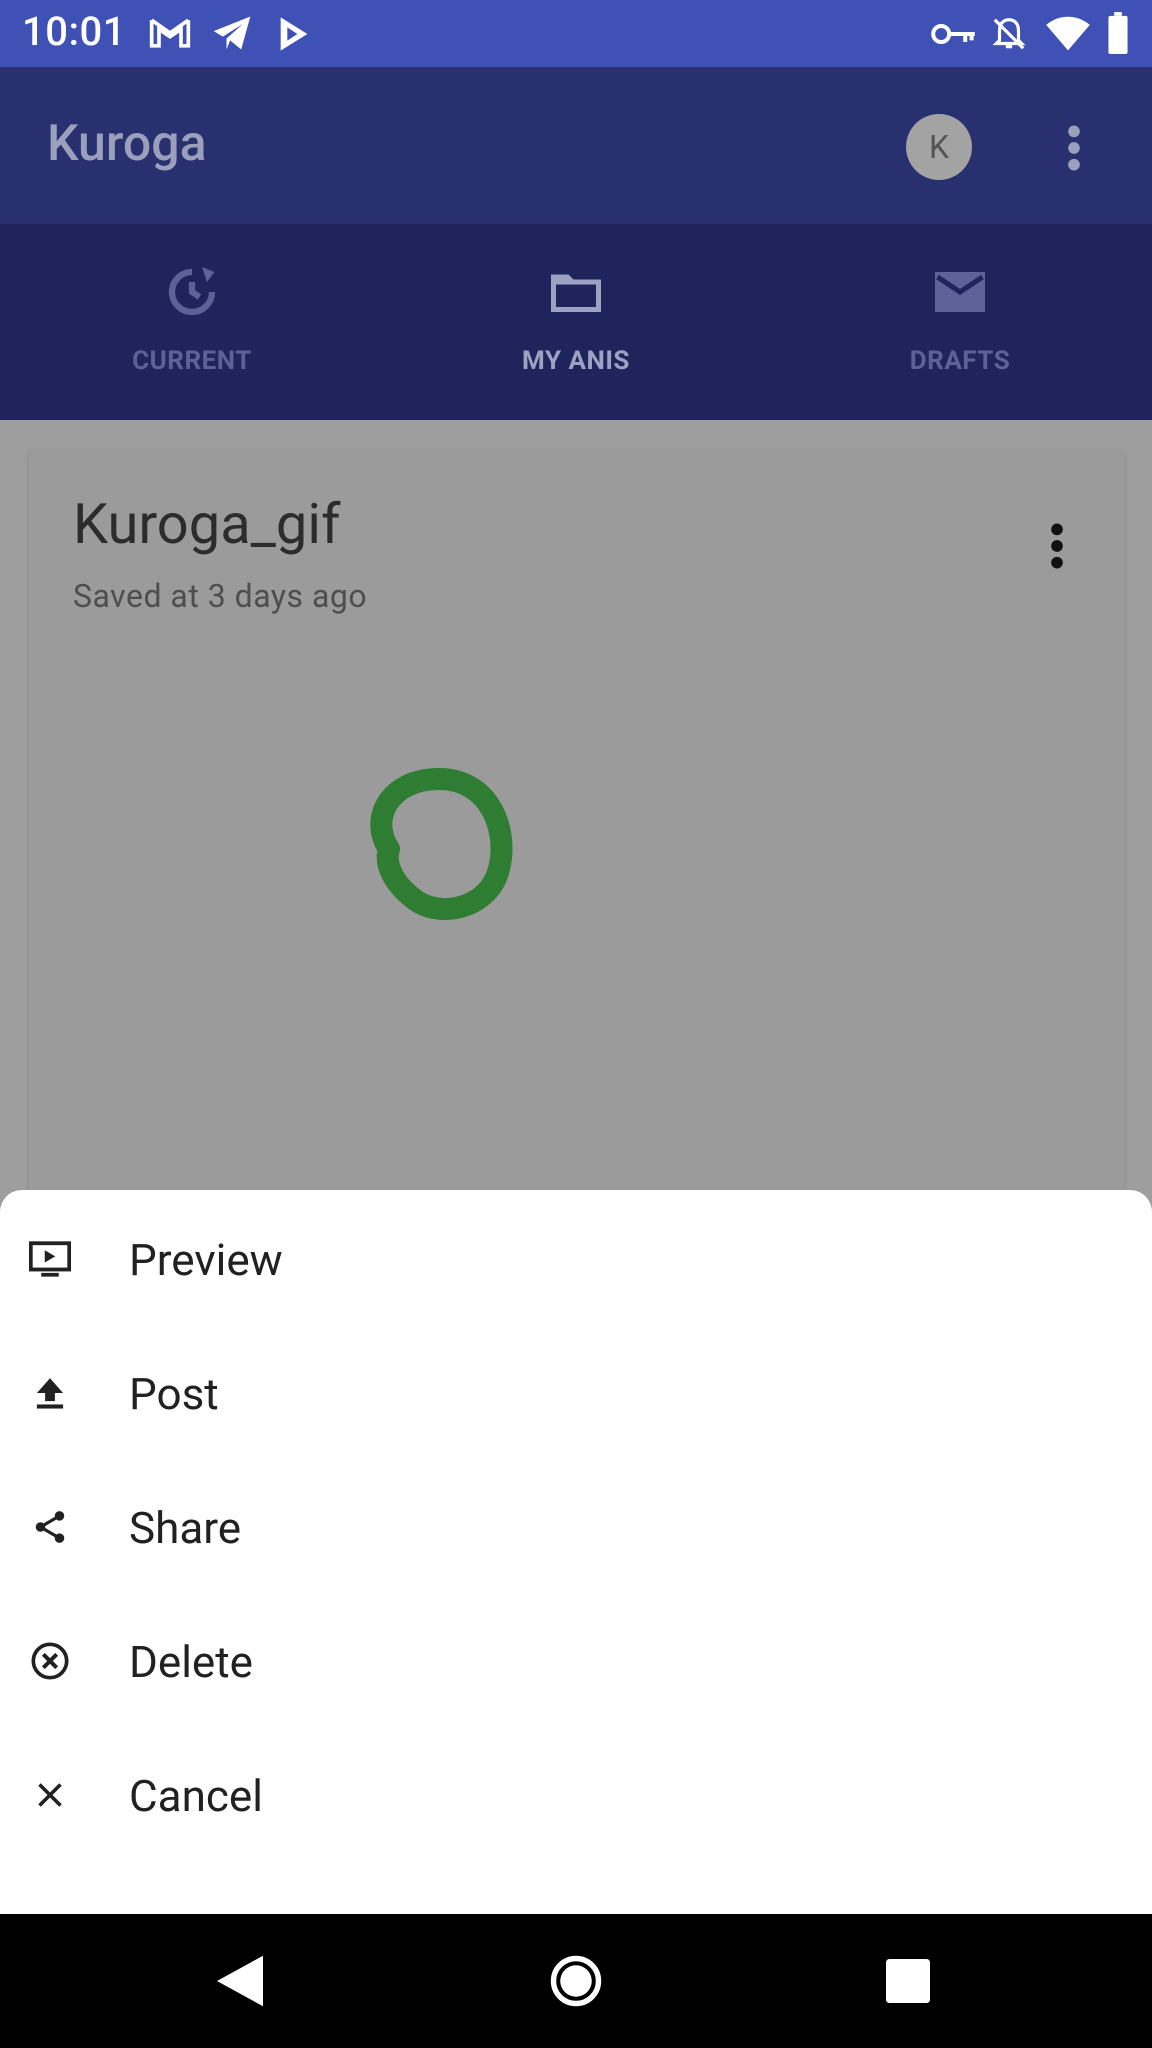 Image resolution: width=1152 pixels, height=2048 pixels. I want to click on tab-drafts-label: DRAFTS, so click(960, 361).